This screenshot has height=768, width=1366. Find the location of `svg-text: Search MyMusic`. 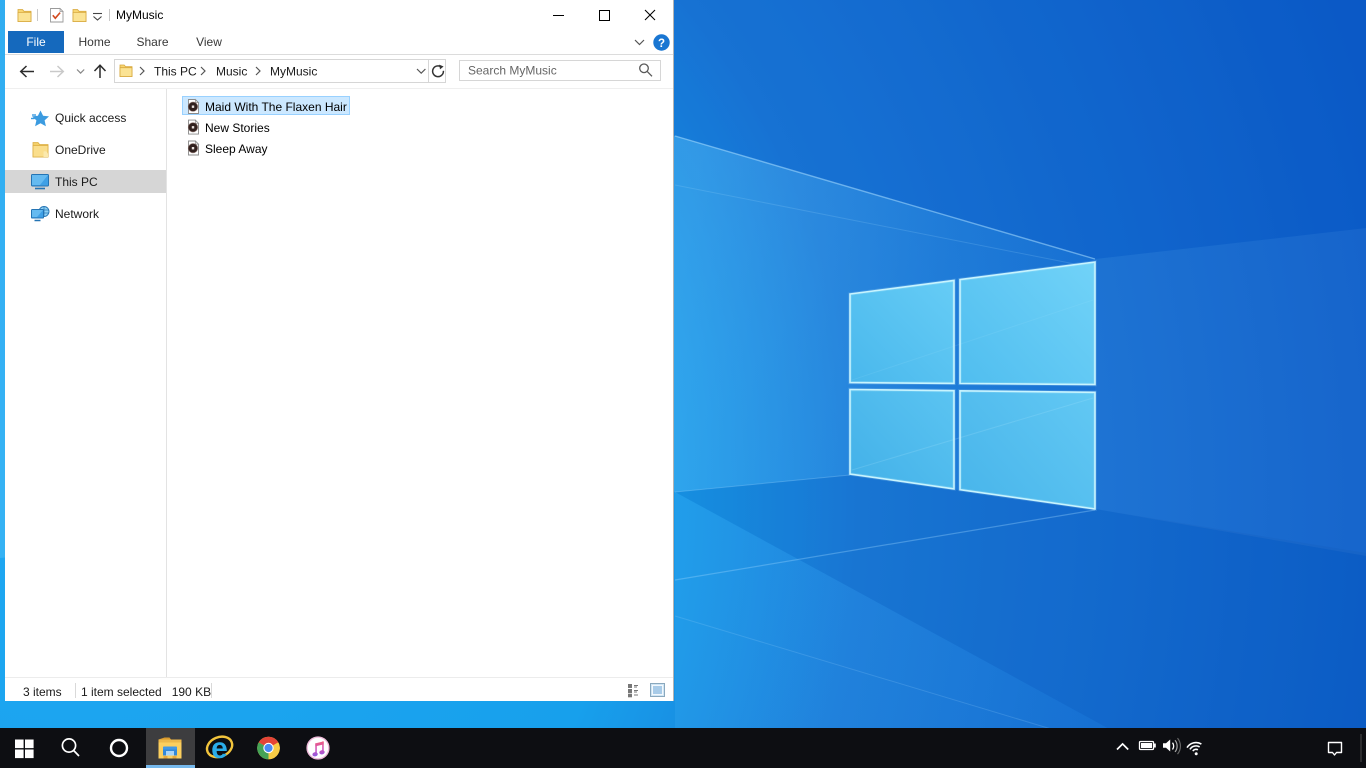

svg-text: Search MyMusic is located at coordinates (512, 71).